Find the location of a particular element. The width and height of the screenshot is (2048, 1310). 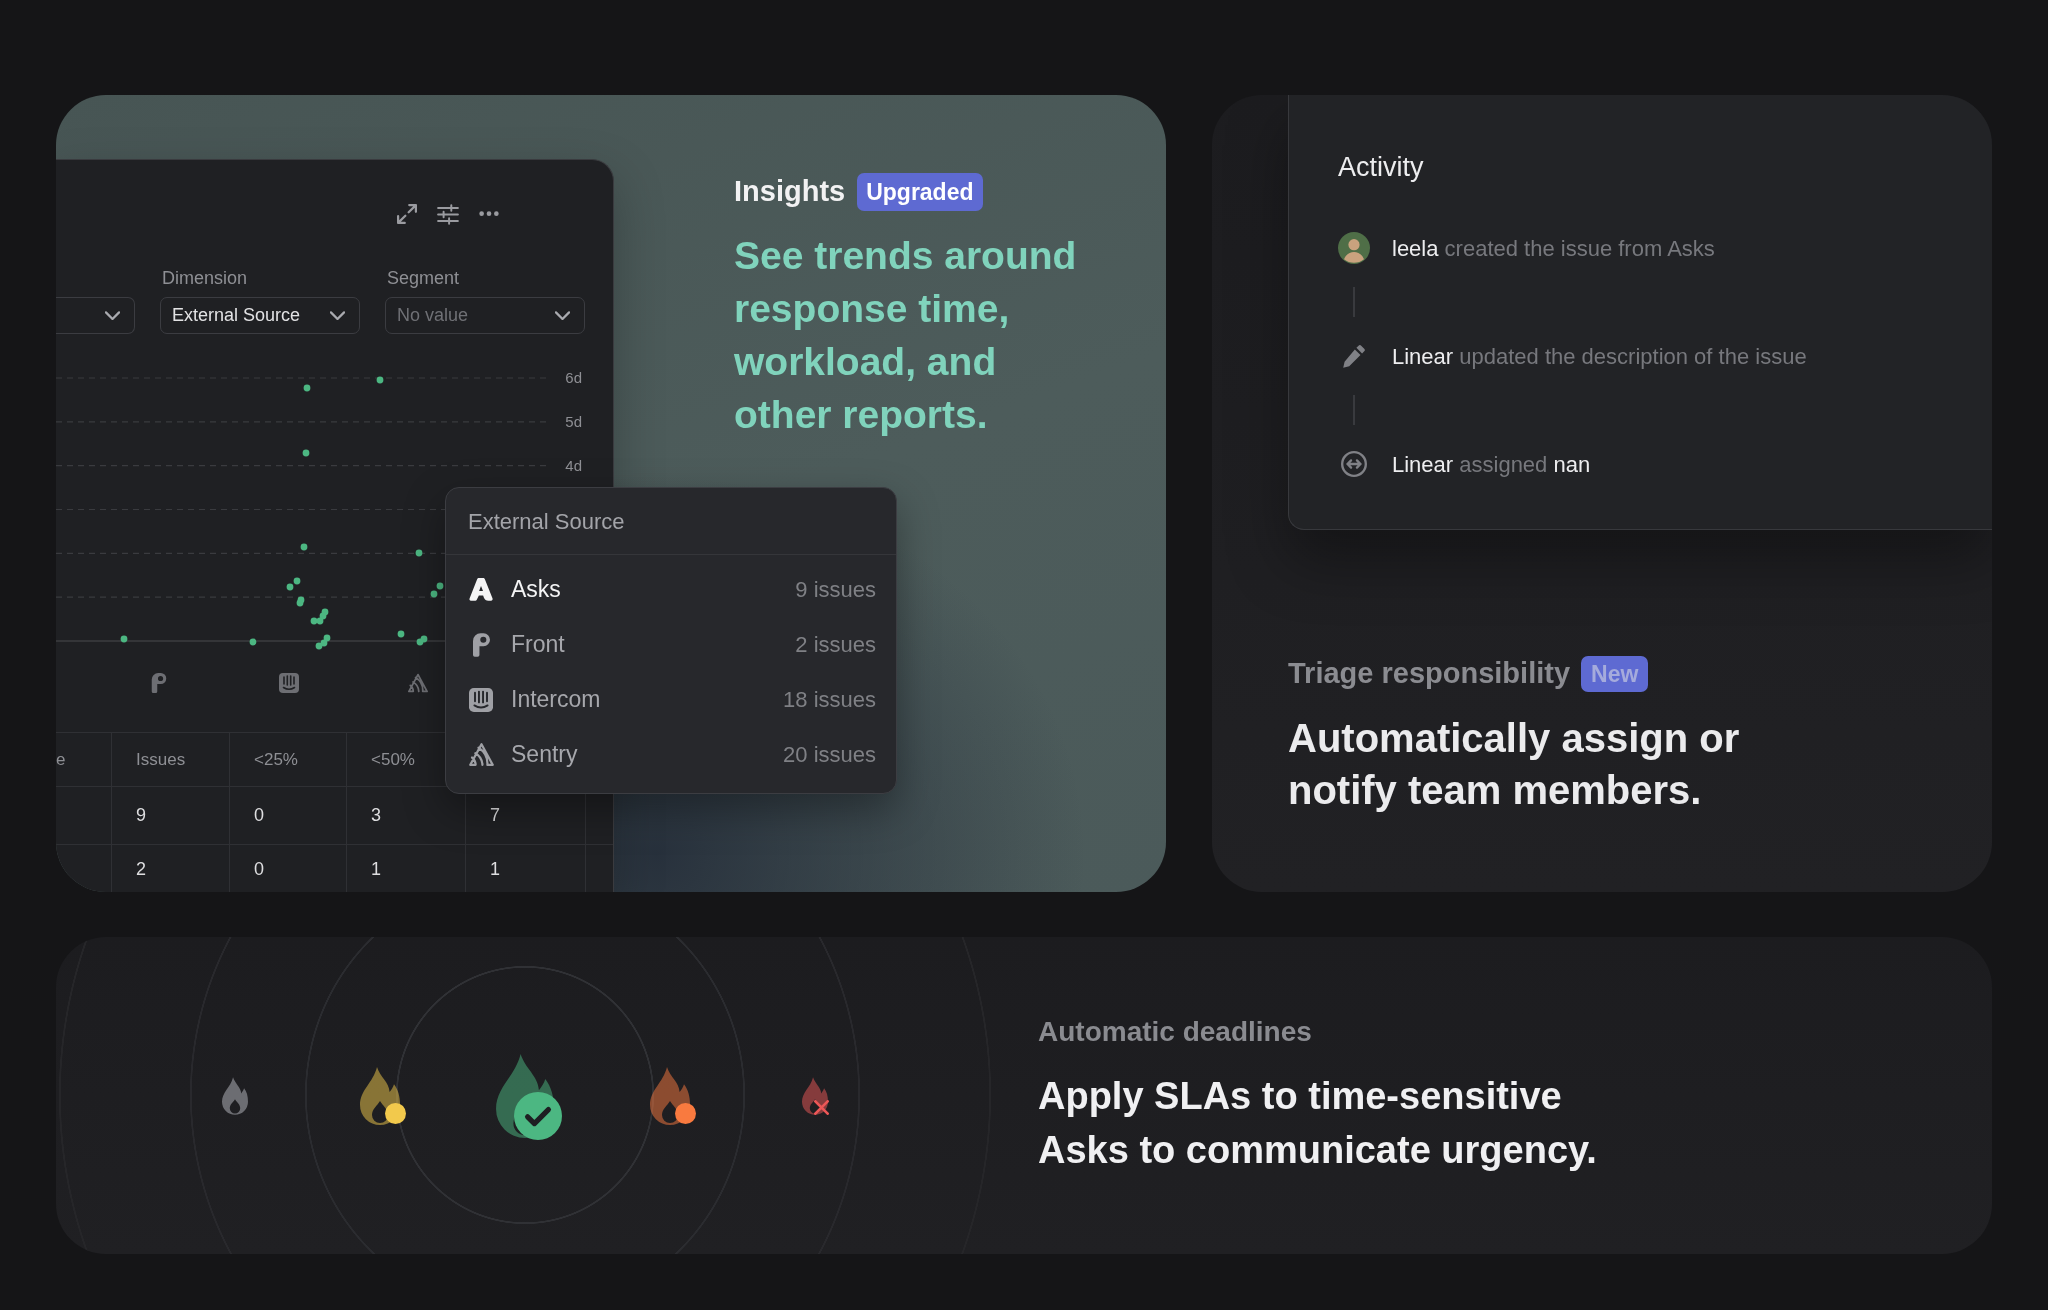

sliders-icon is located at coordinates (448, 214).